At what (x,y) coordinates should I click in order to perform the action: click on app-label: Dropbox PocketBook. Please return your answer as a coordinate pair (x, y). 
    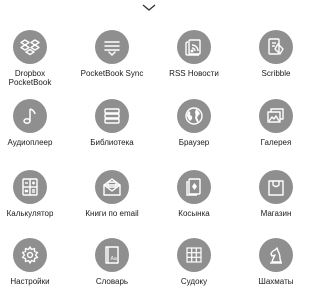
    Looking at the image, I should click on (30, 78).